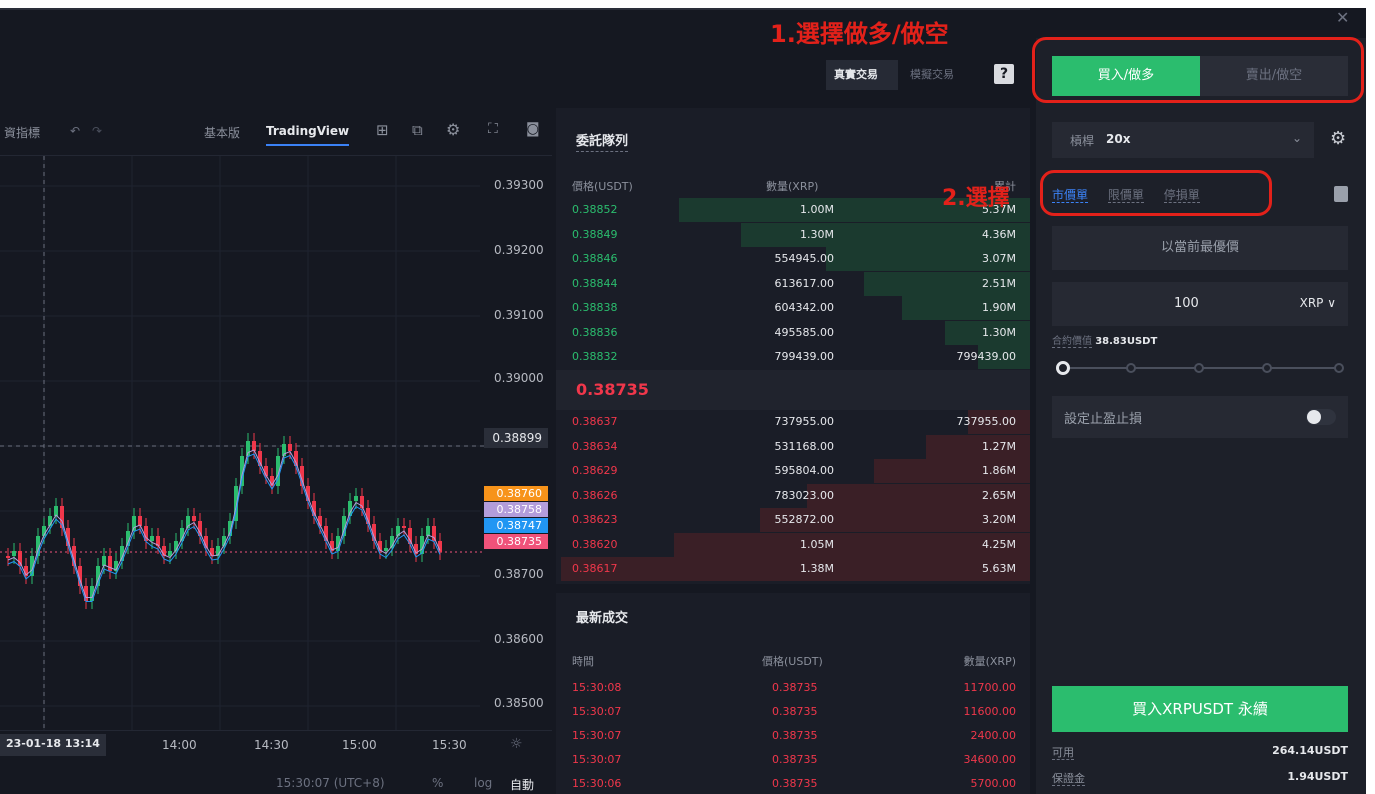 The height and width of the screenshot is (794, 1375). I want to click on trade-time: 15:30:08, so click(597, 687).